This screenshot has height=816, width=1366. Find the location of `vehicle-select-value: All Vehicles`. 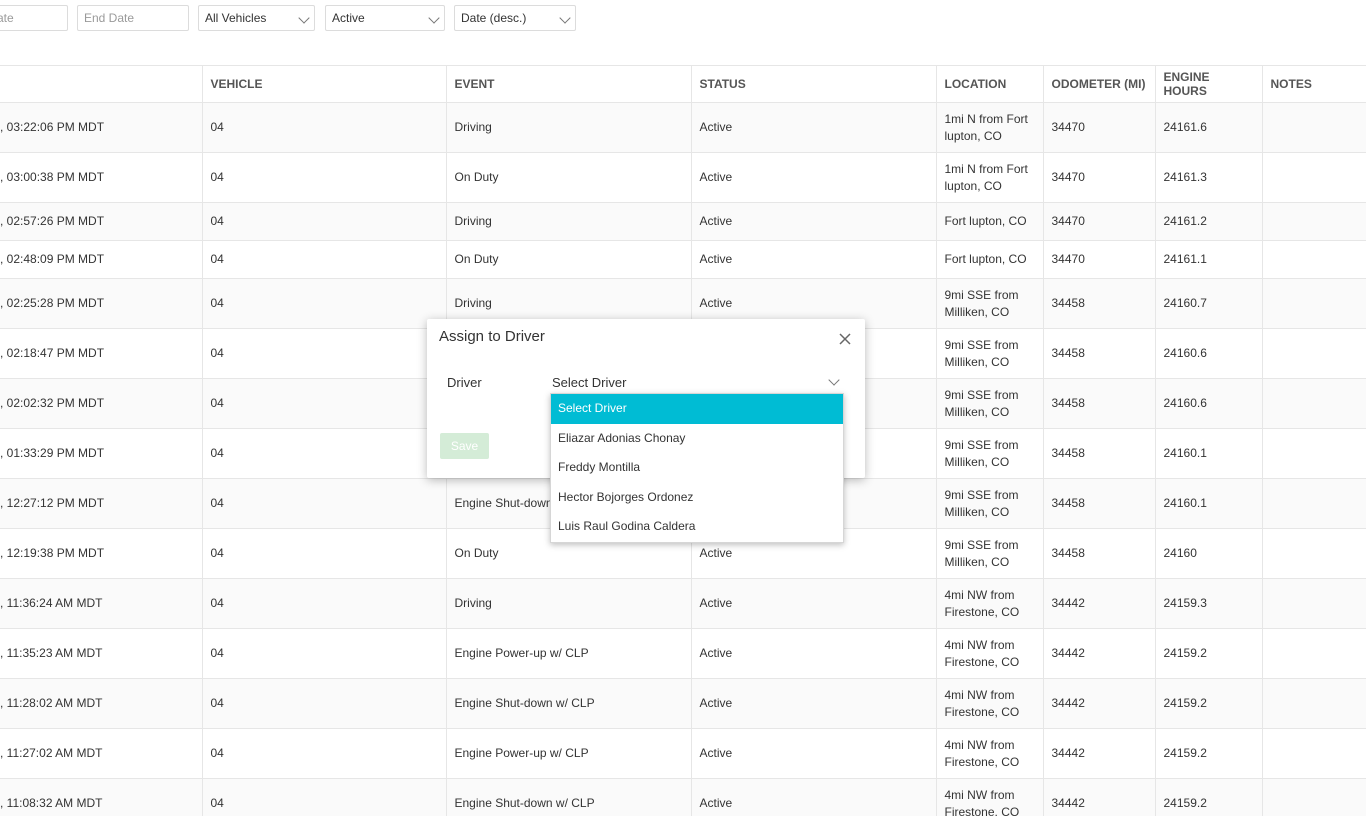

vehicle-select-value: All Vehicles is located at coordinates (235, 18).